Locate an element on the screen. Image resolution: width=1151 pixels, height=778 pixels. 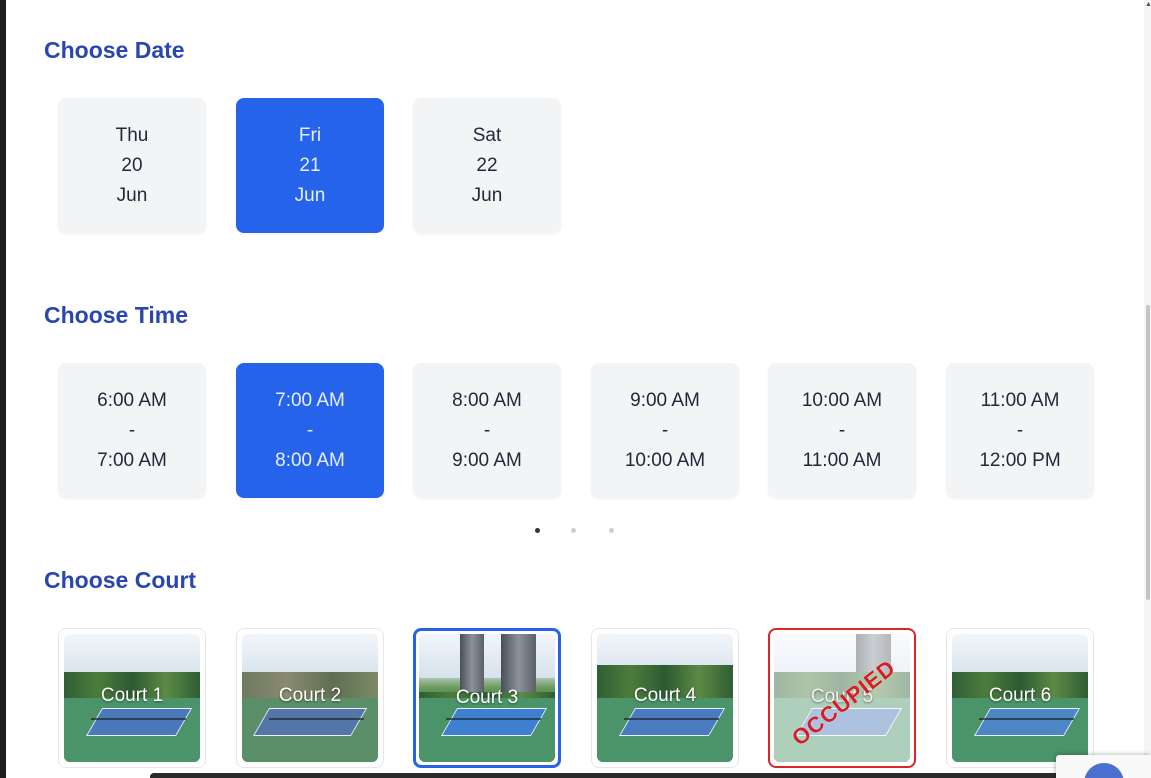
time-slot-6am: 6:00 AM - 7:00 AM is located at coordinates (132, 430).